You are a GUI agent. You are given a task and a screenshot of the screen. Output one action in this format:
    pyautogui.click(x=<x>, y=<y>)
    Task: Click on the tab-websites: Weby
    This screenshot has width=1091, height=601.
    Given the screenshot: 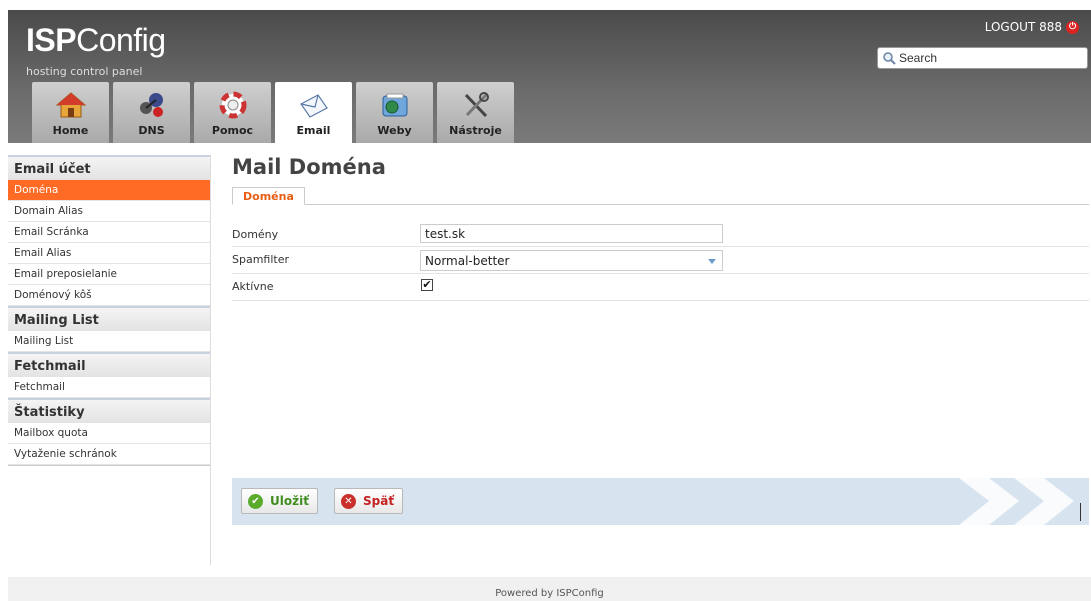 What is the action you would take?
    pyautogui.click(x=394, y=112)
    